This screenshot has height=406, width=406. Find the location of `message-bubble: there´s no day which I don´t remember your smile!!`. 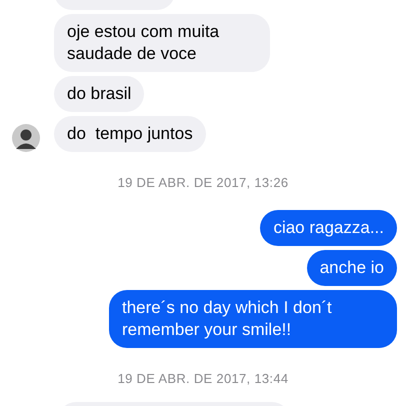

message-bubble: there´s no day which I don´t remember your smile!! is located at coordinates (253, 319).